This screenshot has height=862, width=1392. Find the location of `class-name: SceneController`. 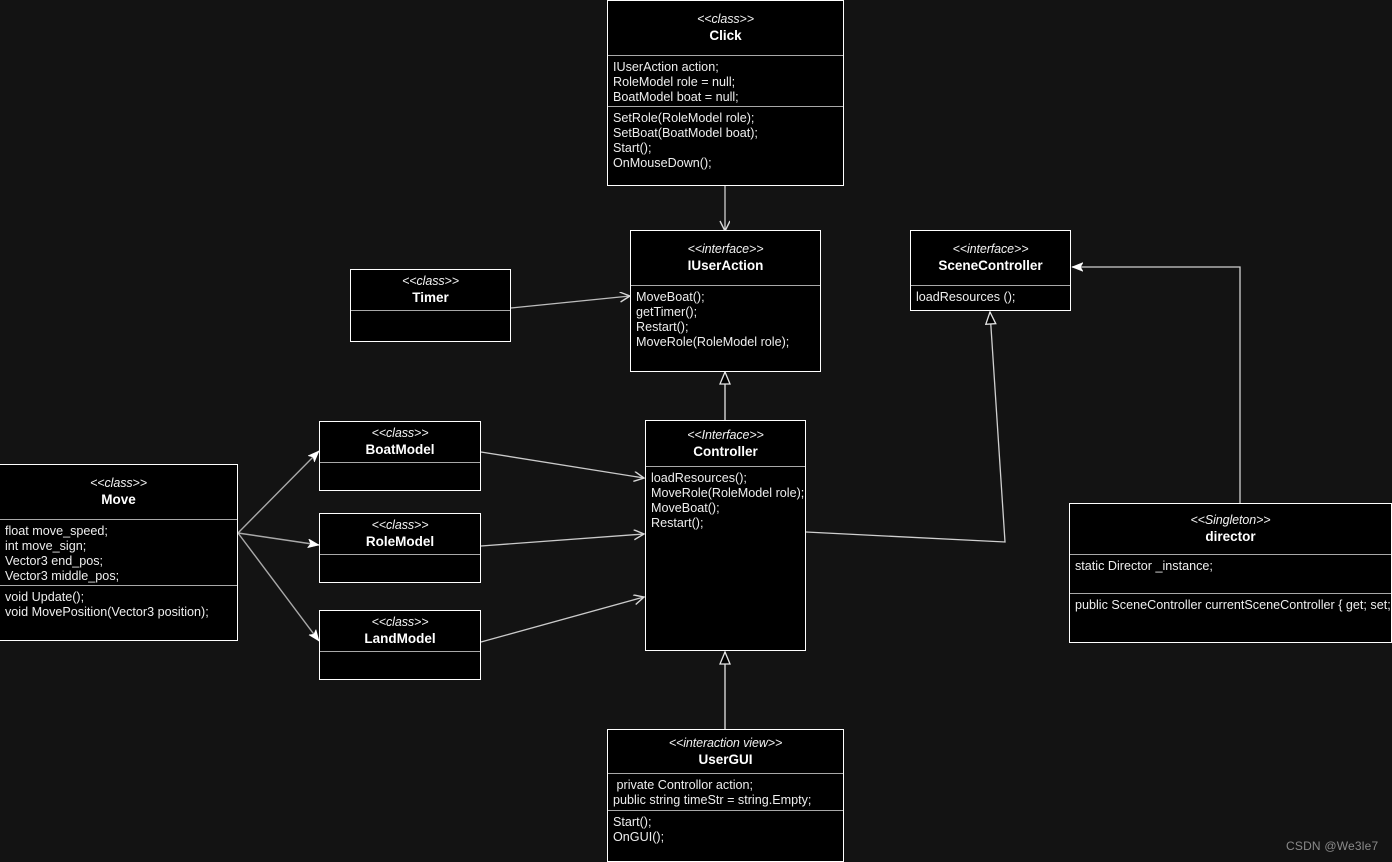

class-name: SceneController is located at coordinates (990, 265).